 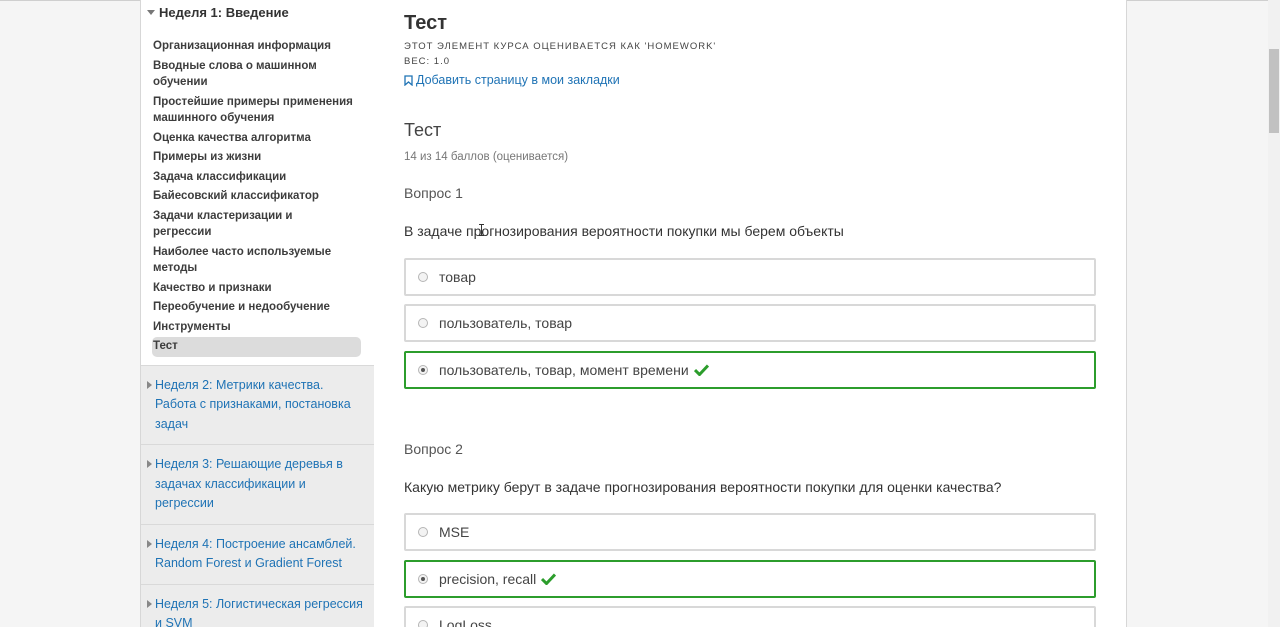 What do you see at coordinates (253, 75) in the screenshot?
I see `subsection-intro-words: Вводные слова о машинном обучении` at bounding box center [253, 75].